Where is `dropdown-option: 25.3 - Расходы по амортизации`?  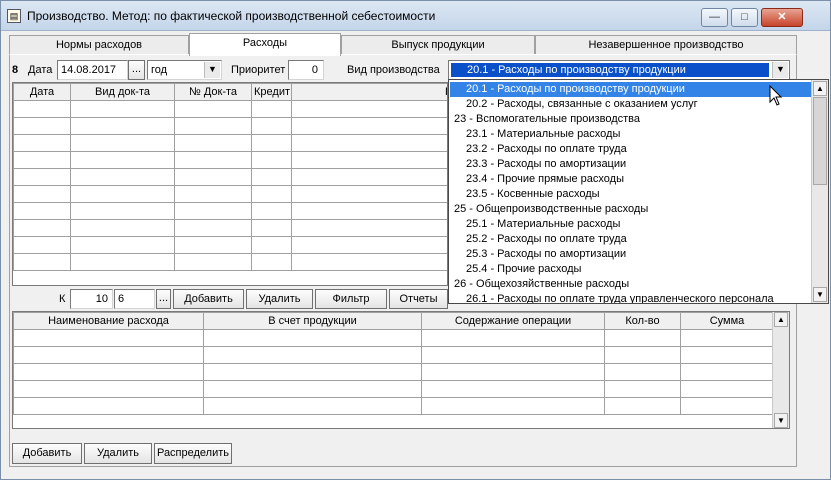 dropdown-option: 25.3 - Расходы по амортизации is located at coordinates (630, 254).